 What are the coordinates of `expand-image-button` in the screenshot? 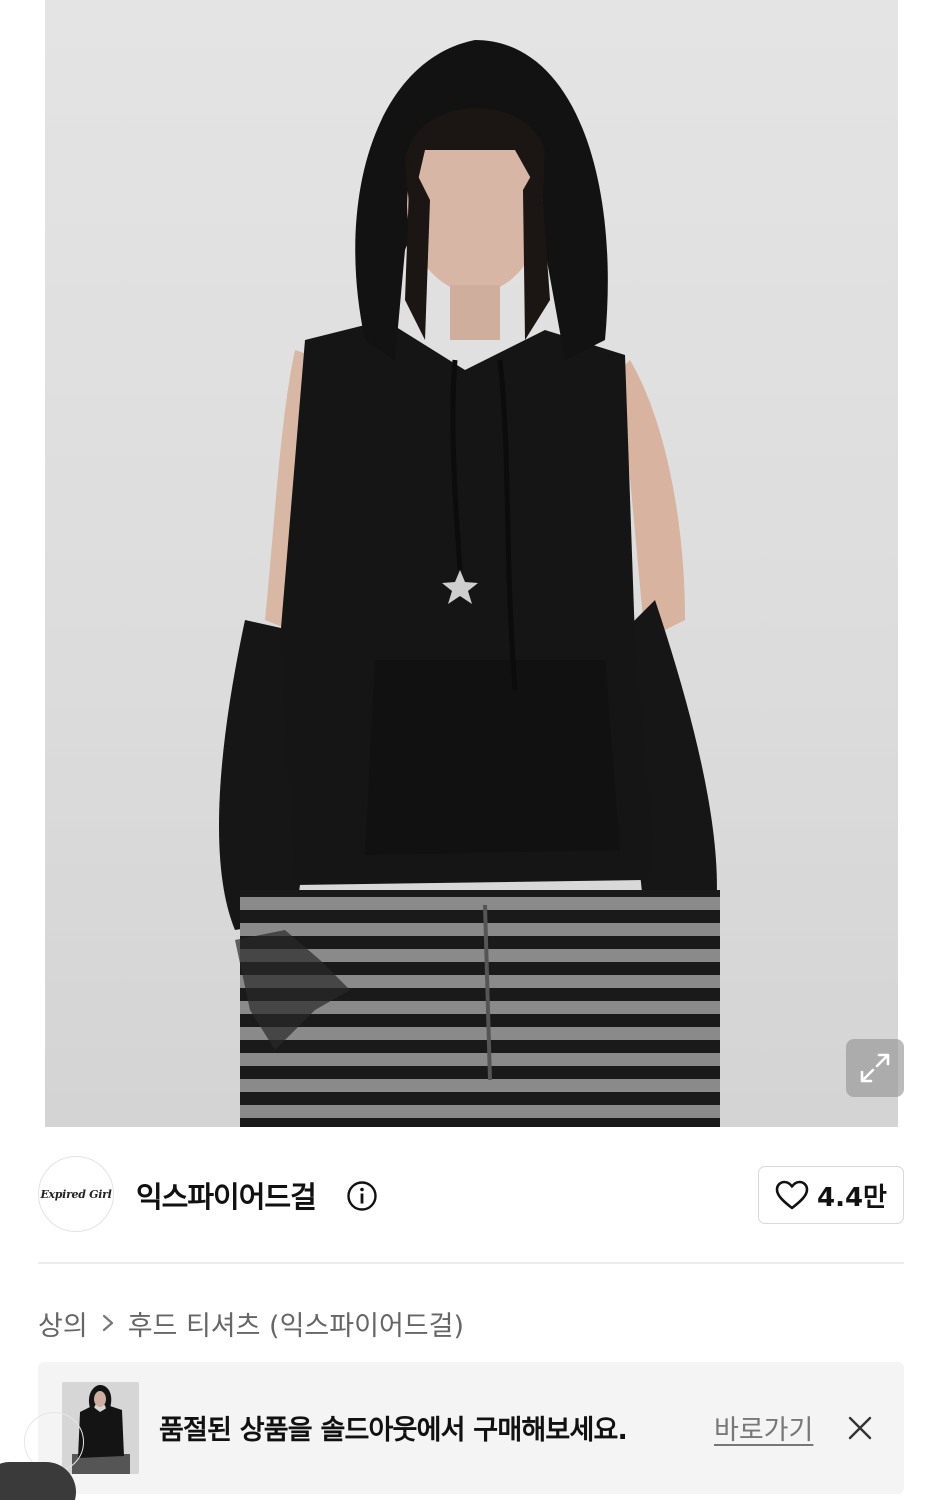 It's located at (875, 1068).